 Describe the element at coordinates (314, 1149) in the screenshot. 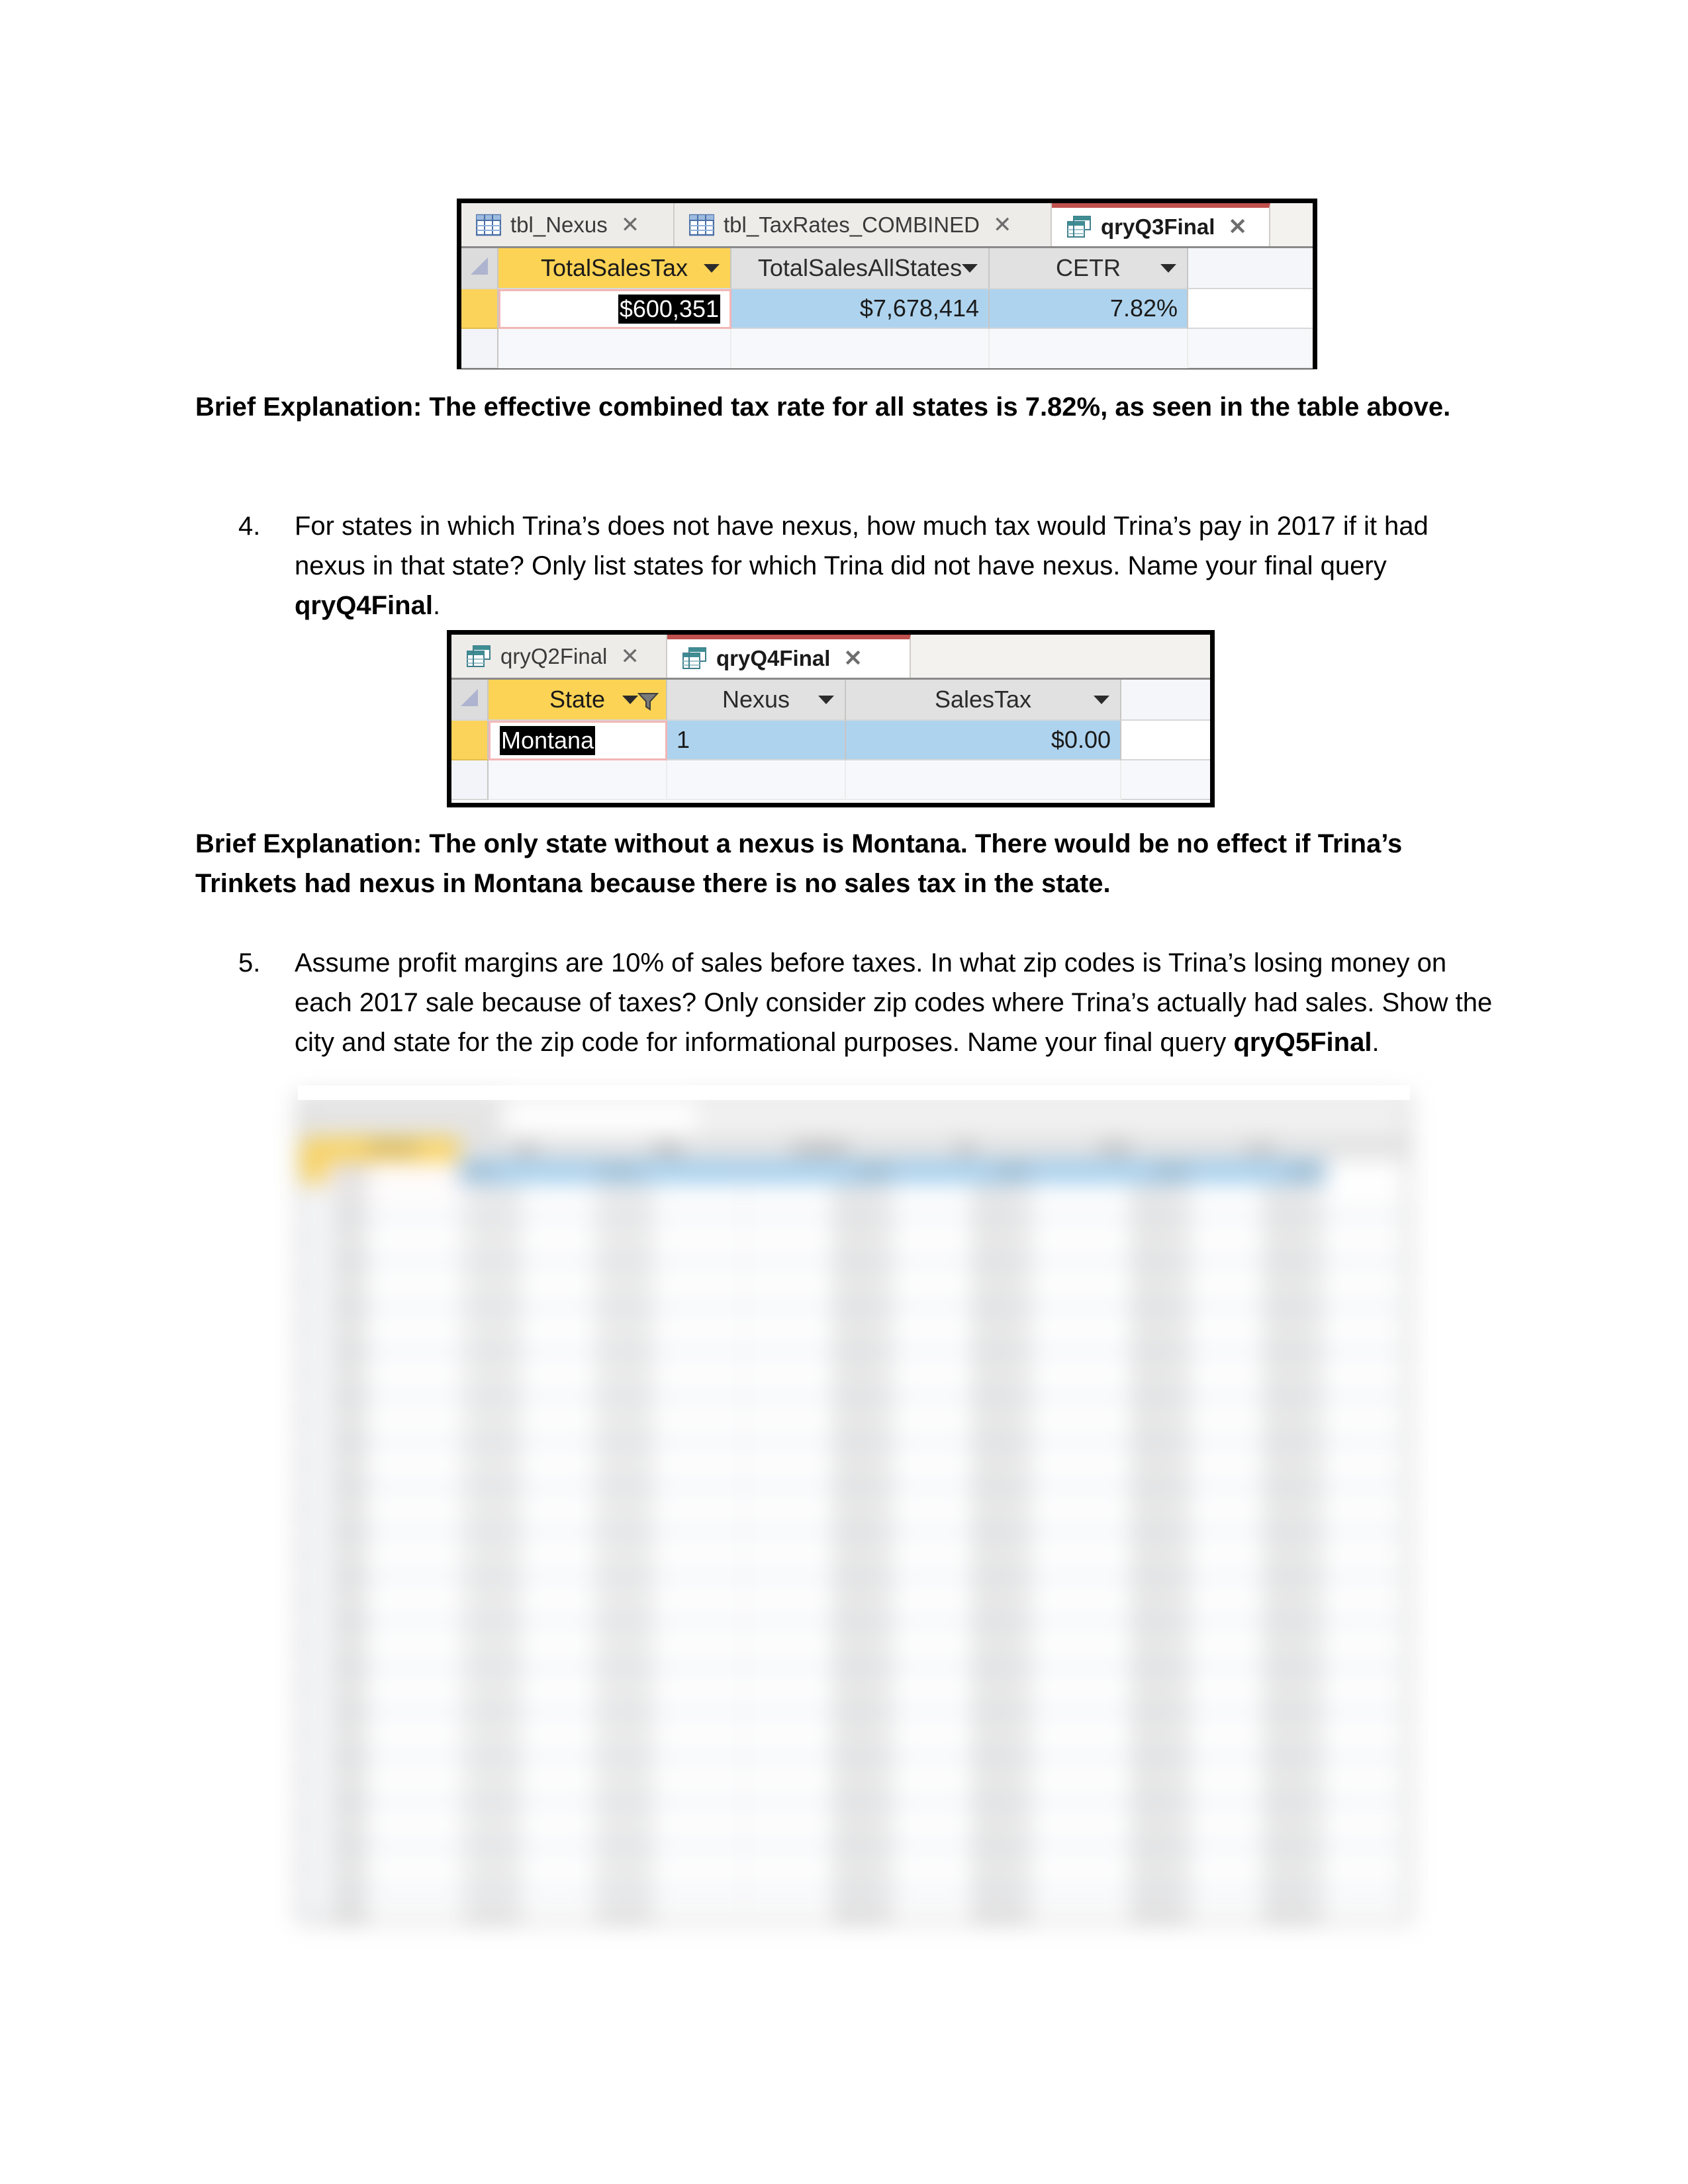

I see `blurred-select-corner` at that location.